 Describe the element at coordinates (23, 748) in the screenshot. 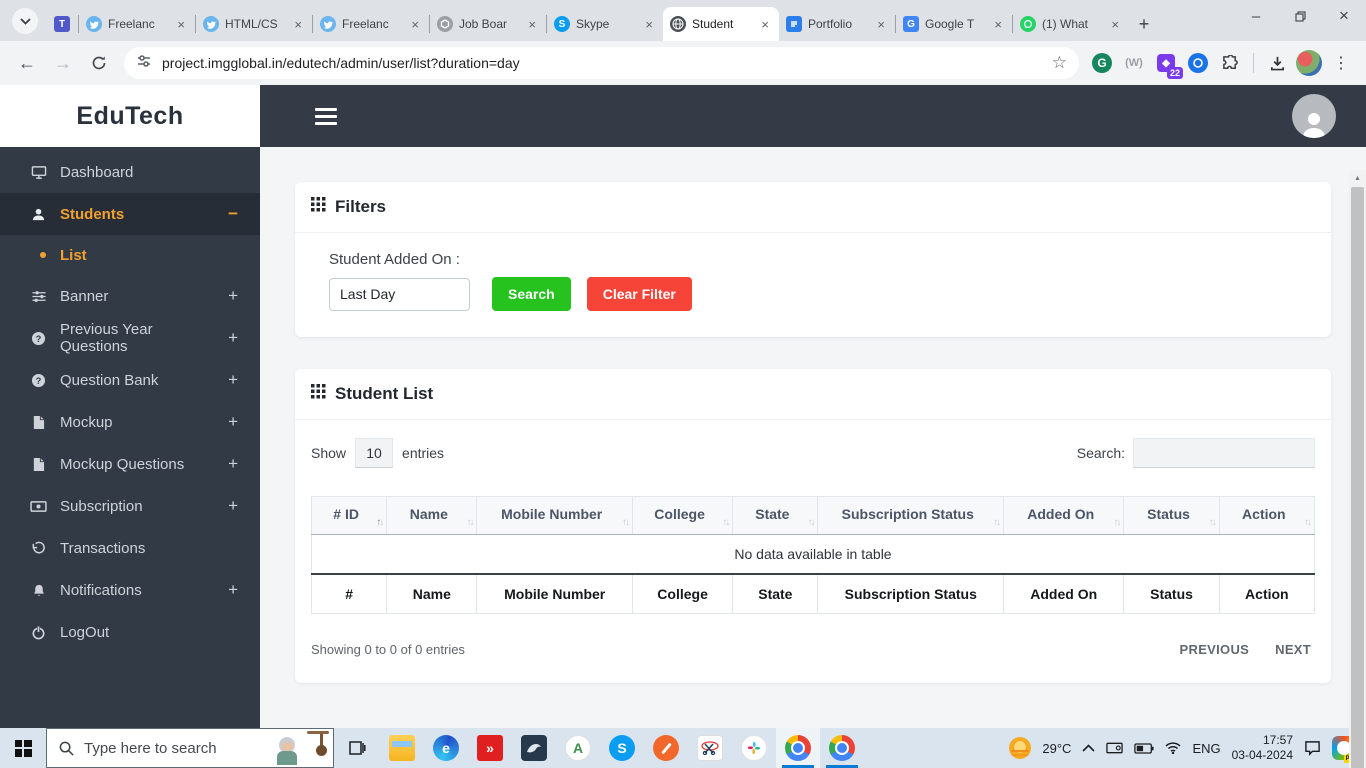

I see `start-button` at that location.